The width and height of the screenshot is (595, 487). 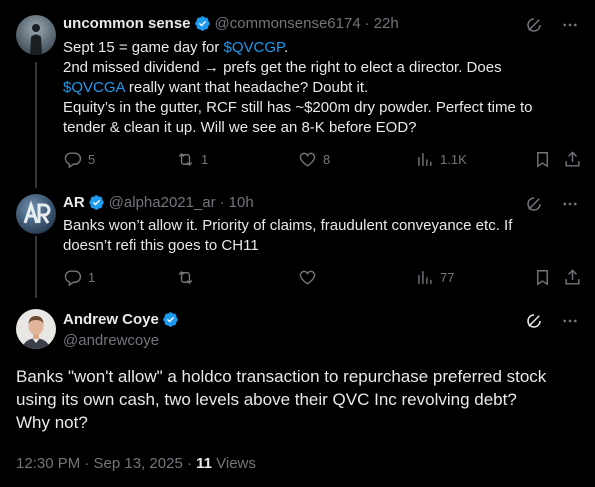 What do you see at coordinates (246, 87) in the screenshot?
I see `text-span: really want that headache? Doubt it.` at bounding box center [246, 87].